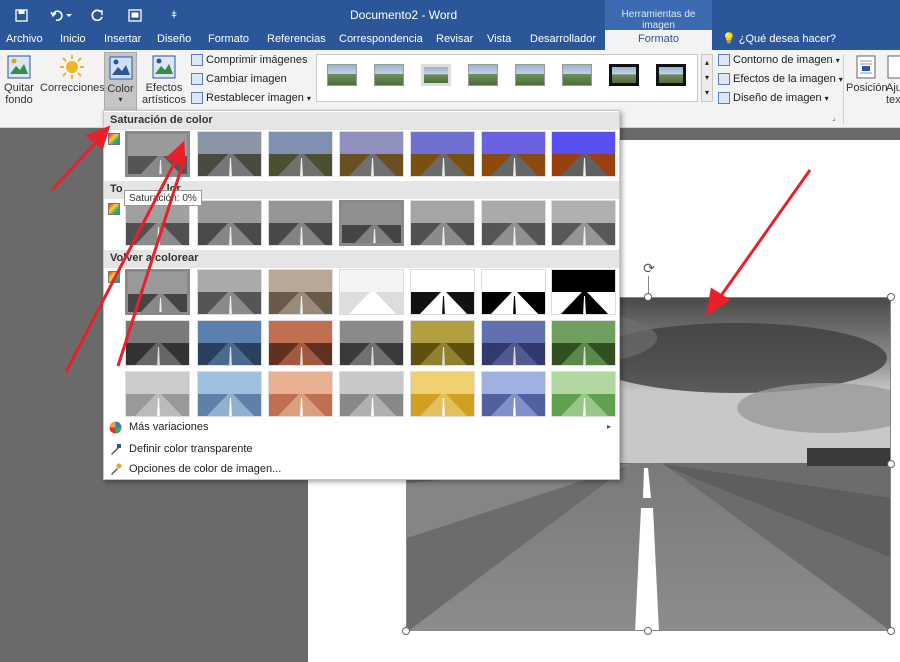 This screenshot has width=900, height=662. What do you see at coordinates (197, 60) in the screenshot?
I see `compress-icon` at bounding box center [197, 60].